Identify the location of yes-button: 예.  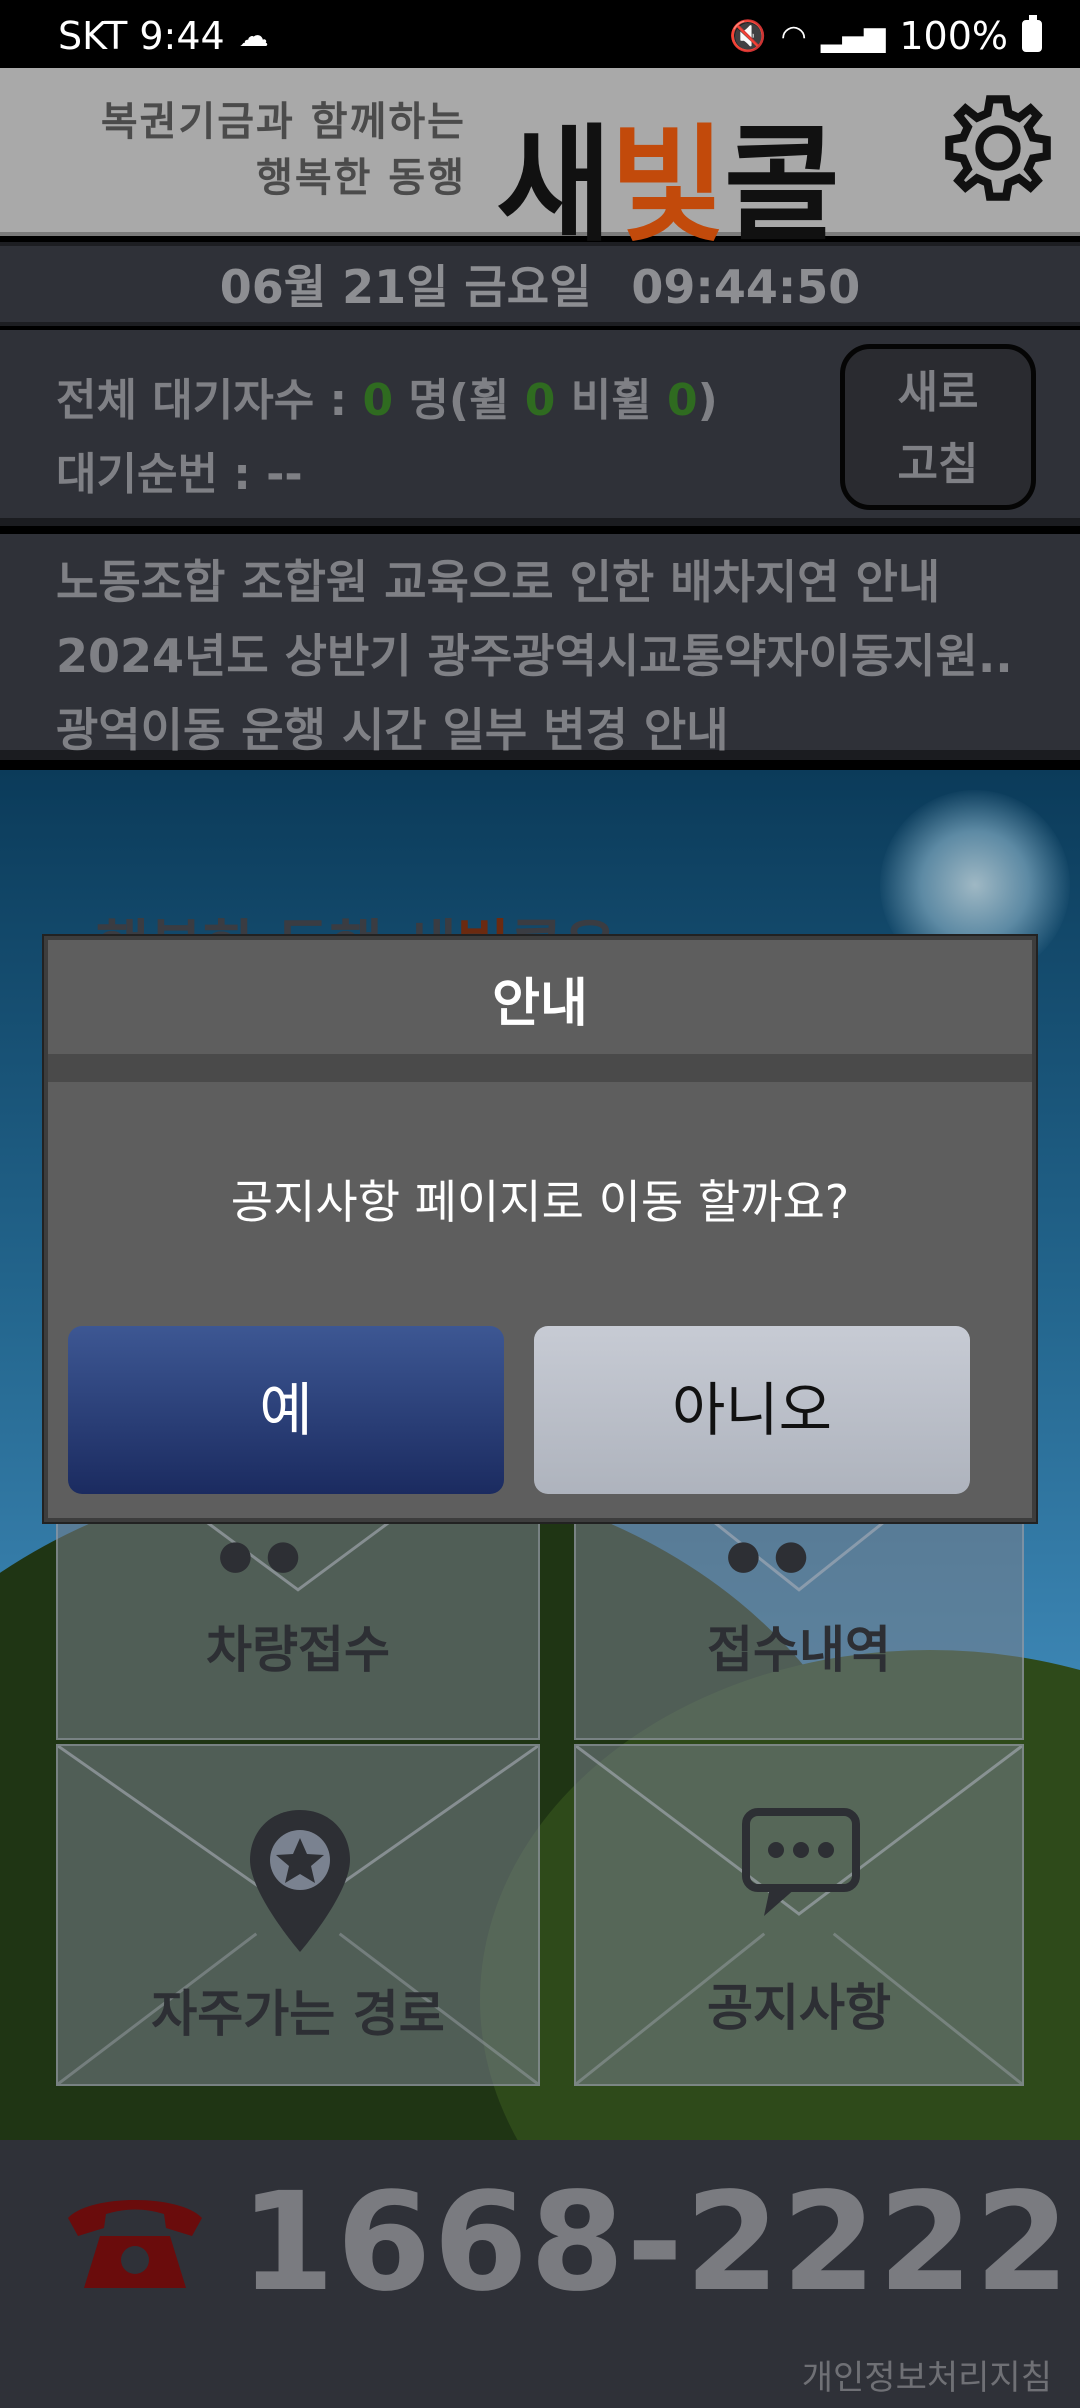
(286, 1410).